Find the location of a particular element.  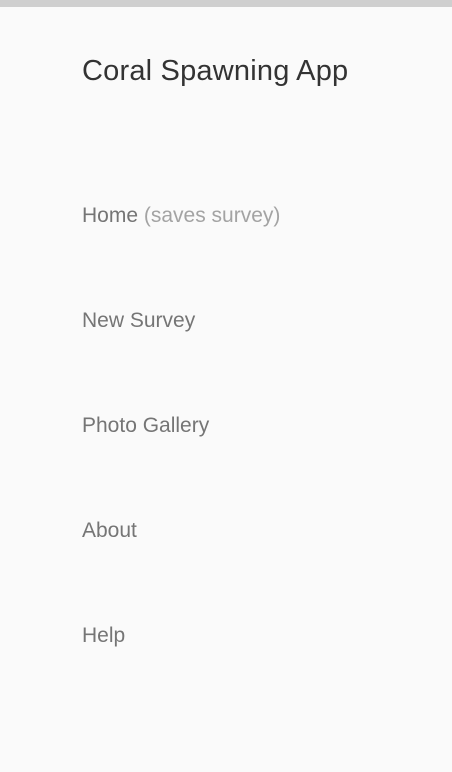

drawer-title: Coral Spawning App is located at coordinates (215, 71).